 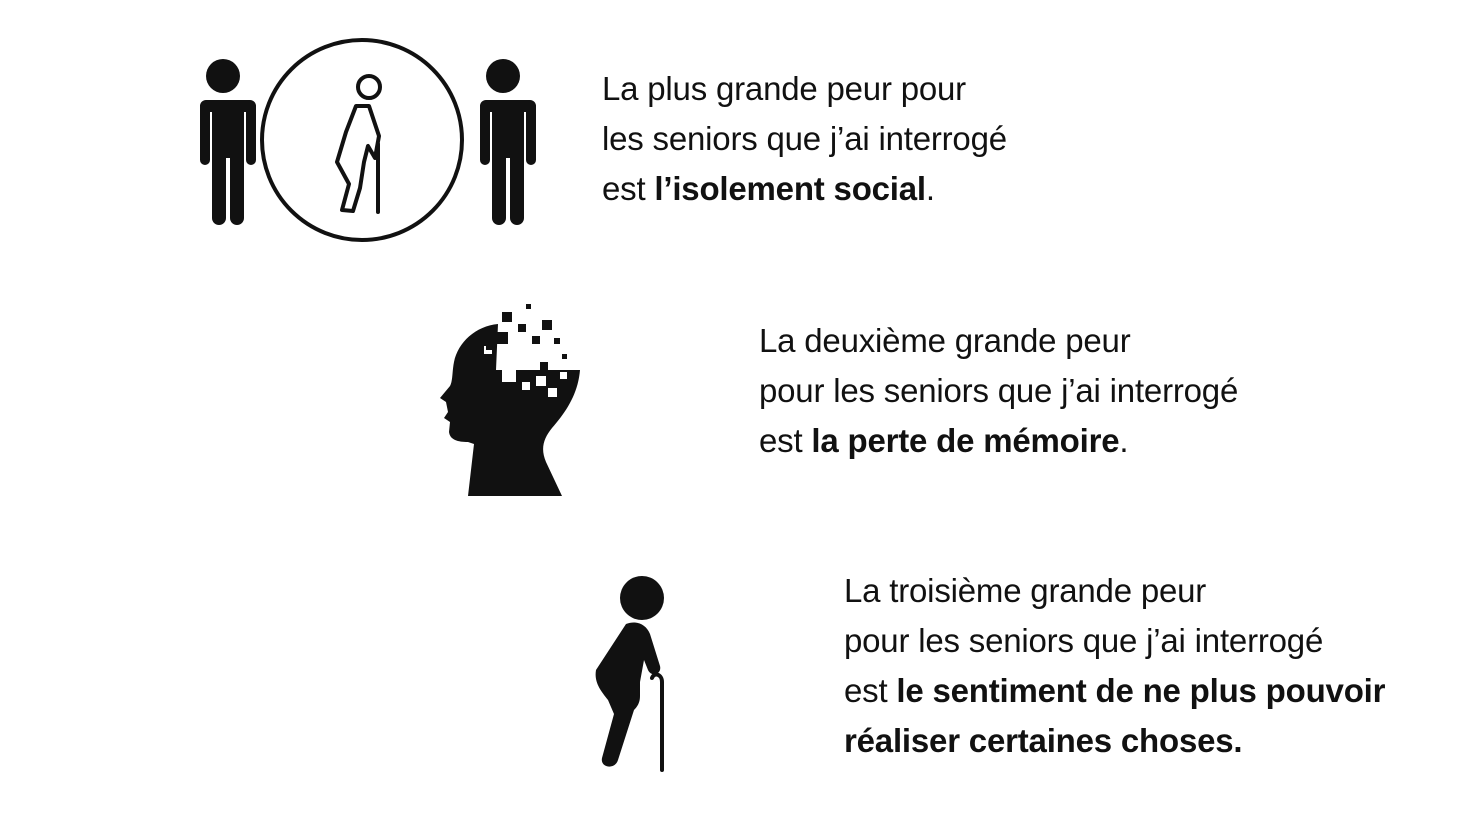 I want to click on fear-3-line-2: pour les seniors que j’ai interrogé, so click(x=1084, y=640).